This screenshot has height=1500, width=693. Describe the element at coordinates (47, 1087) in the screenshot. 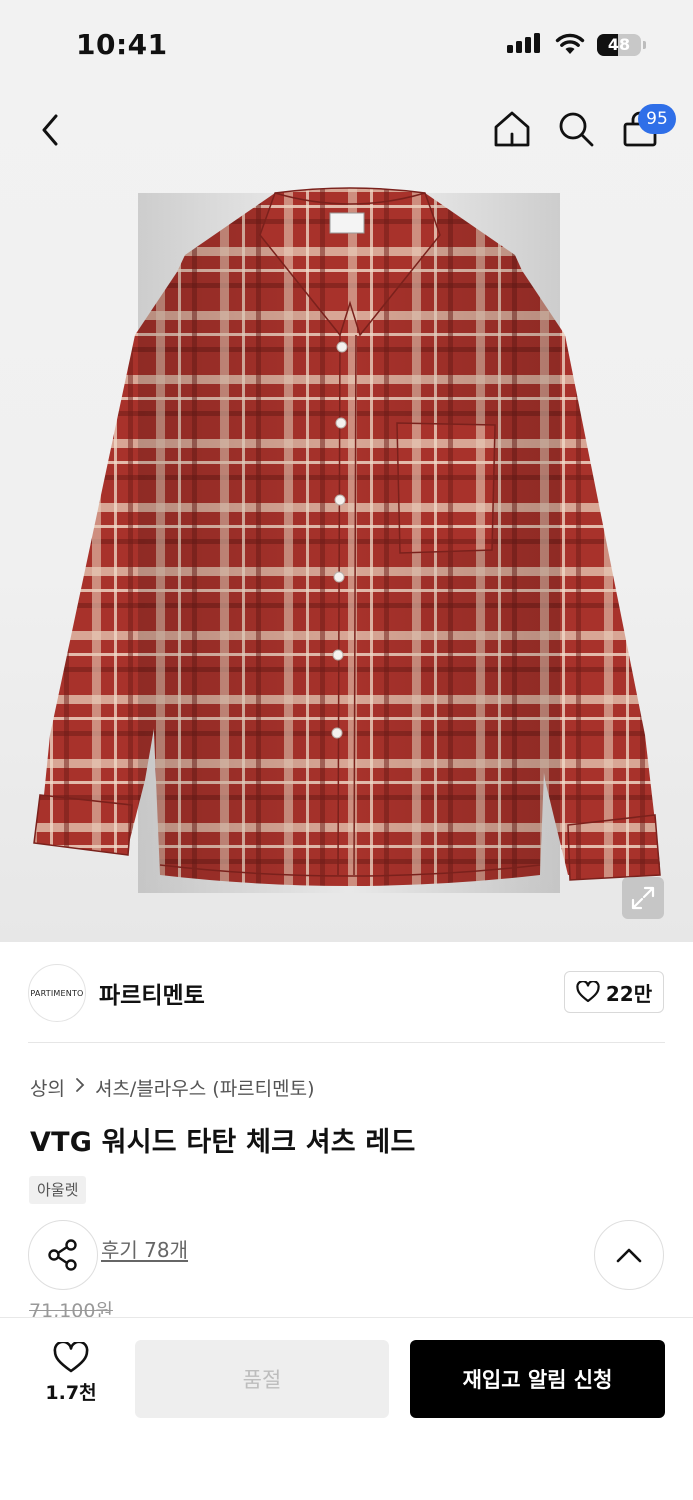

I see `breadcrumb-item: 상의` at that location.